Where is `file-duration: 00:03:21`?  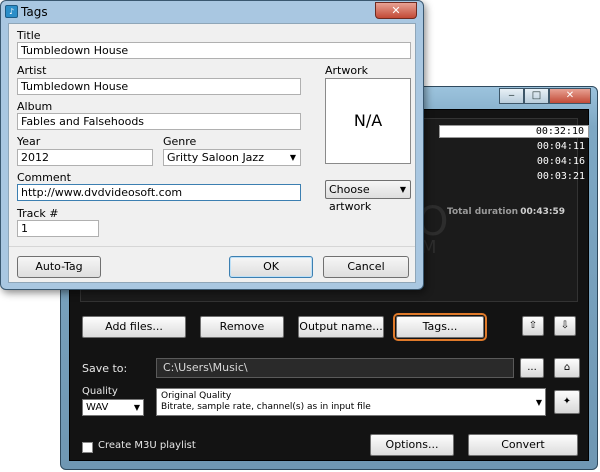
file-duration: 00:03:21 is located at coordinates (514, 177).